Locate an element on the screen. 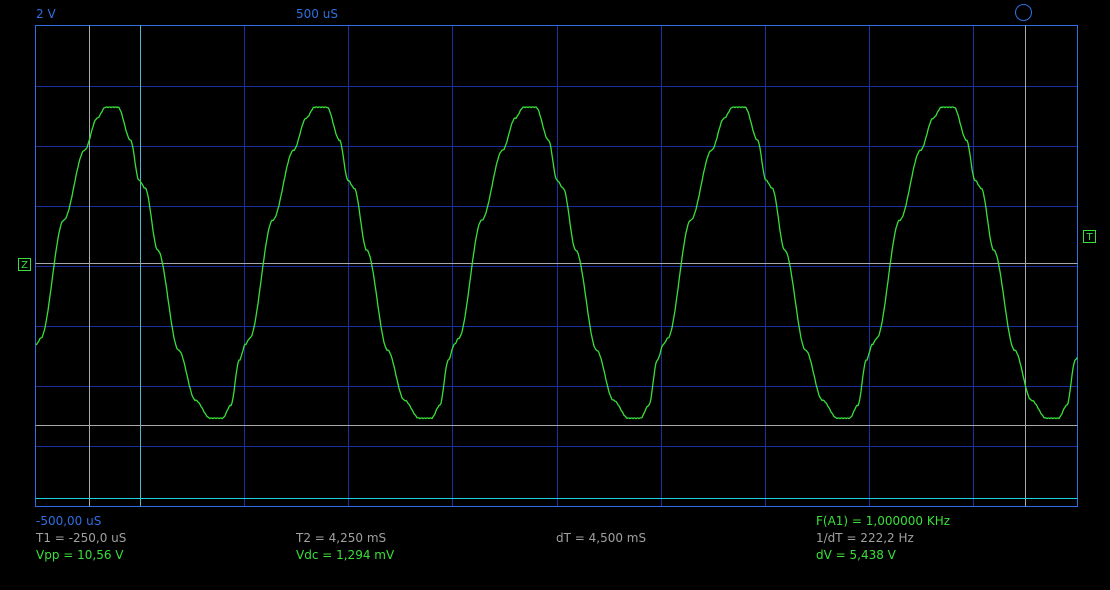 This screenshot has width=1110, height=590. delta-voltage-readout: dV = 5,438 V is located at coordinates (856, 555).